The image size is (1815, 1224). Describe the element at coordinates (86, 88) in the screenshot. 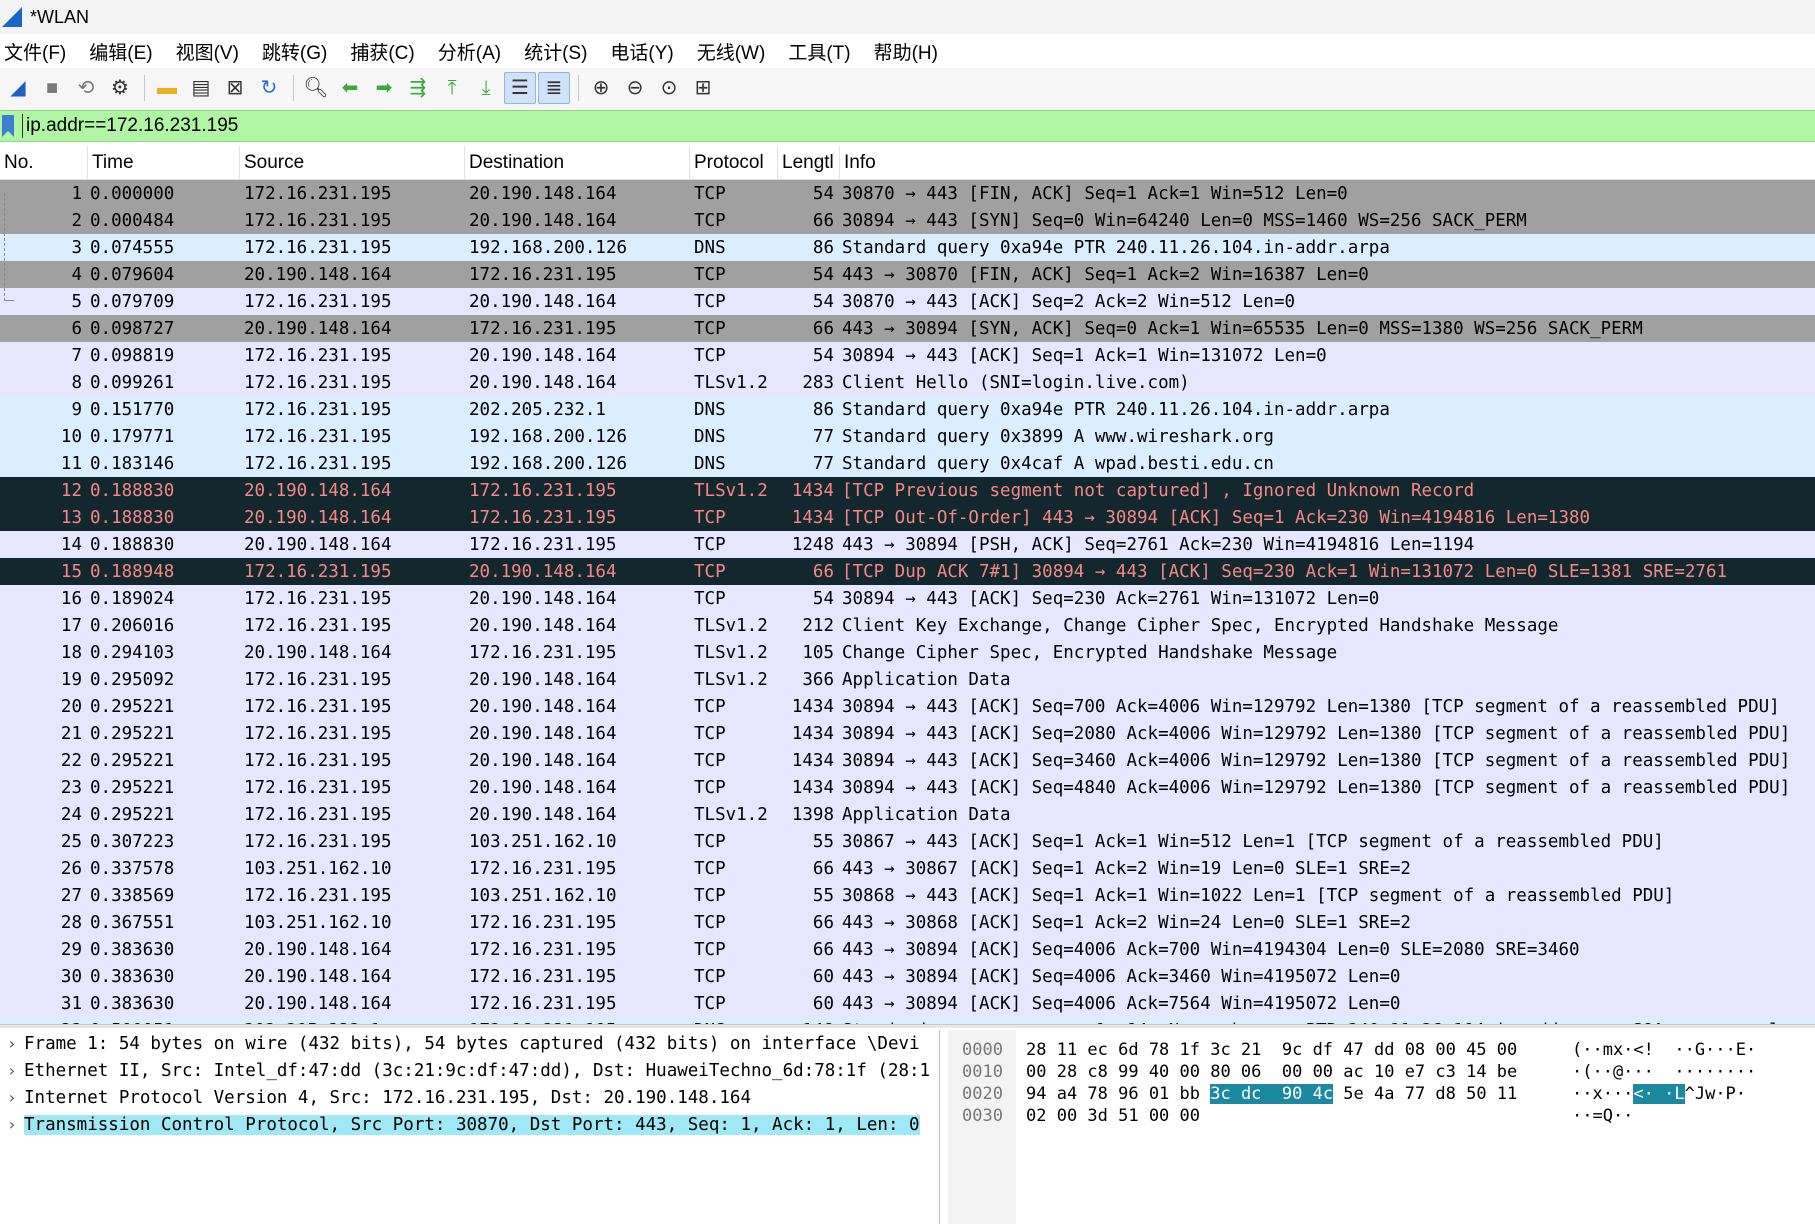

I see `restart-capture-icon: ⟲` at that location.